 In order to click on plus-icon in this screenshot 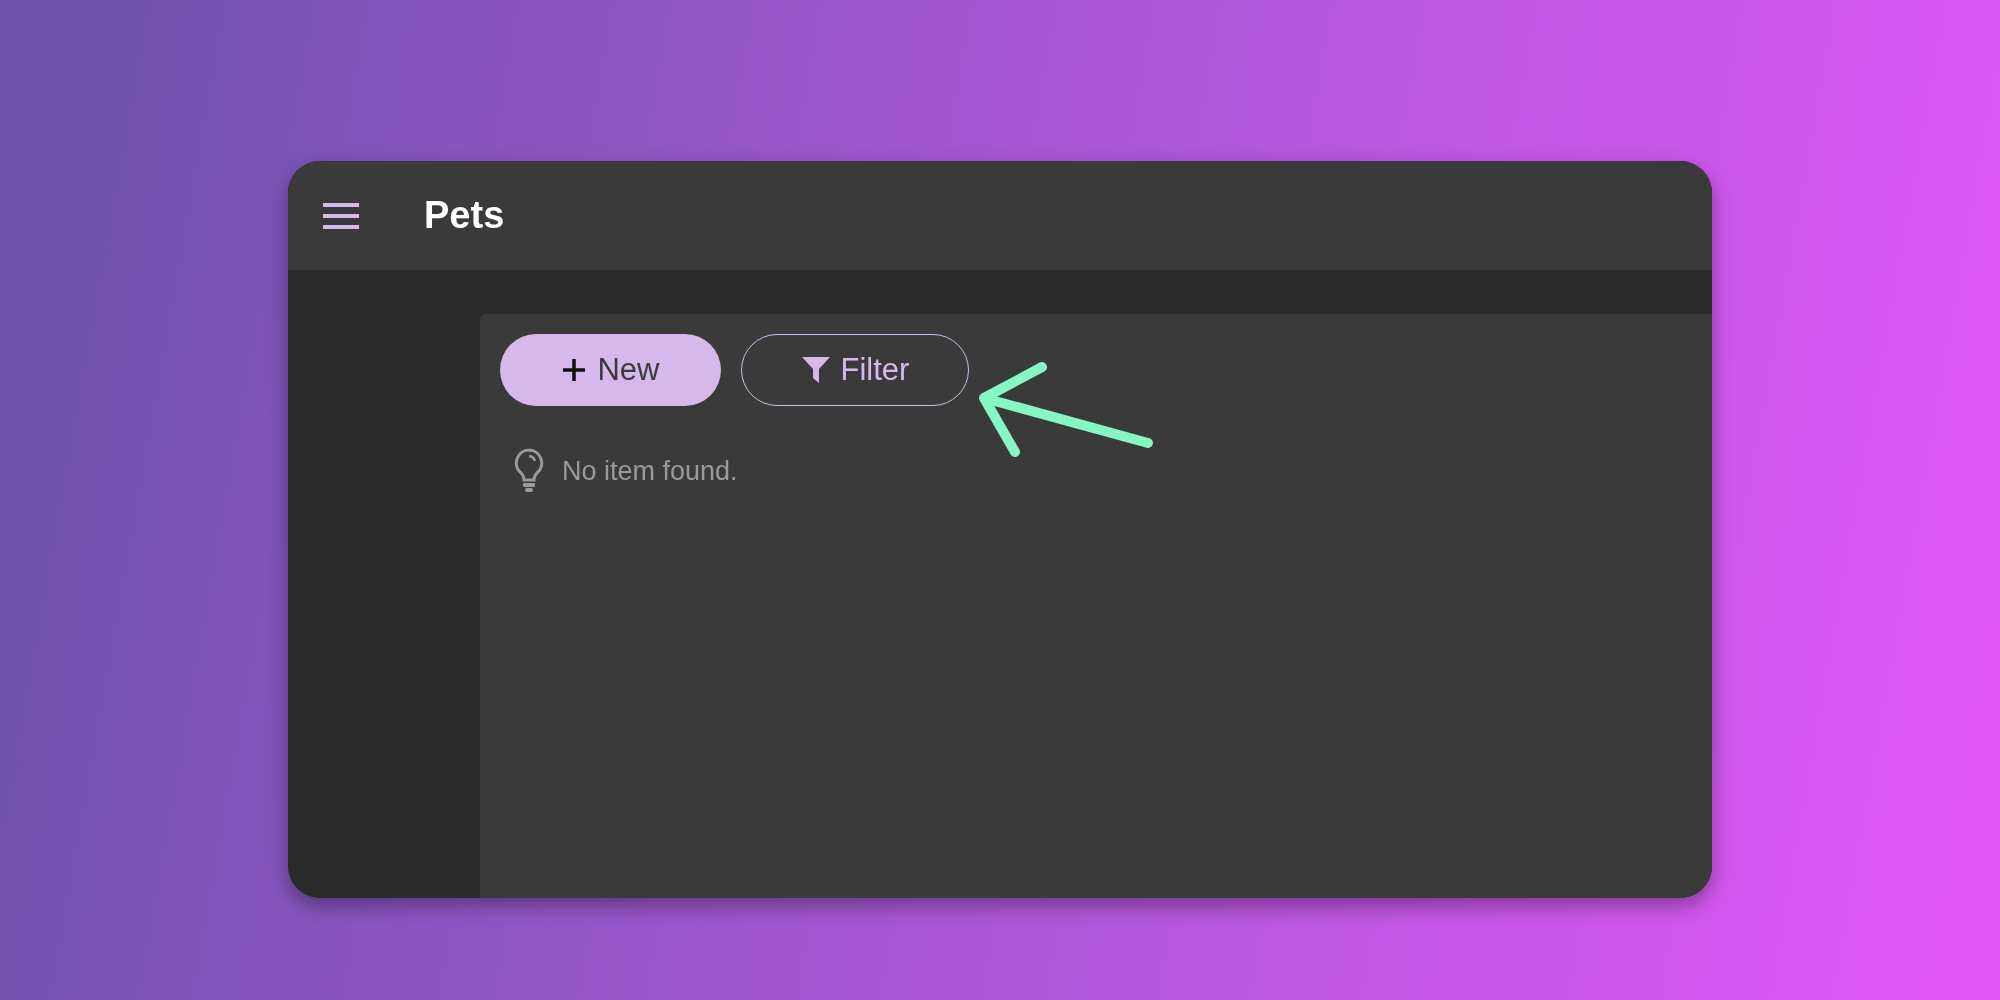, I will do `click(574, 370)`.